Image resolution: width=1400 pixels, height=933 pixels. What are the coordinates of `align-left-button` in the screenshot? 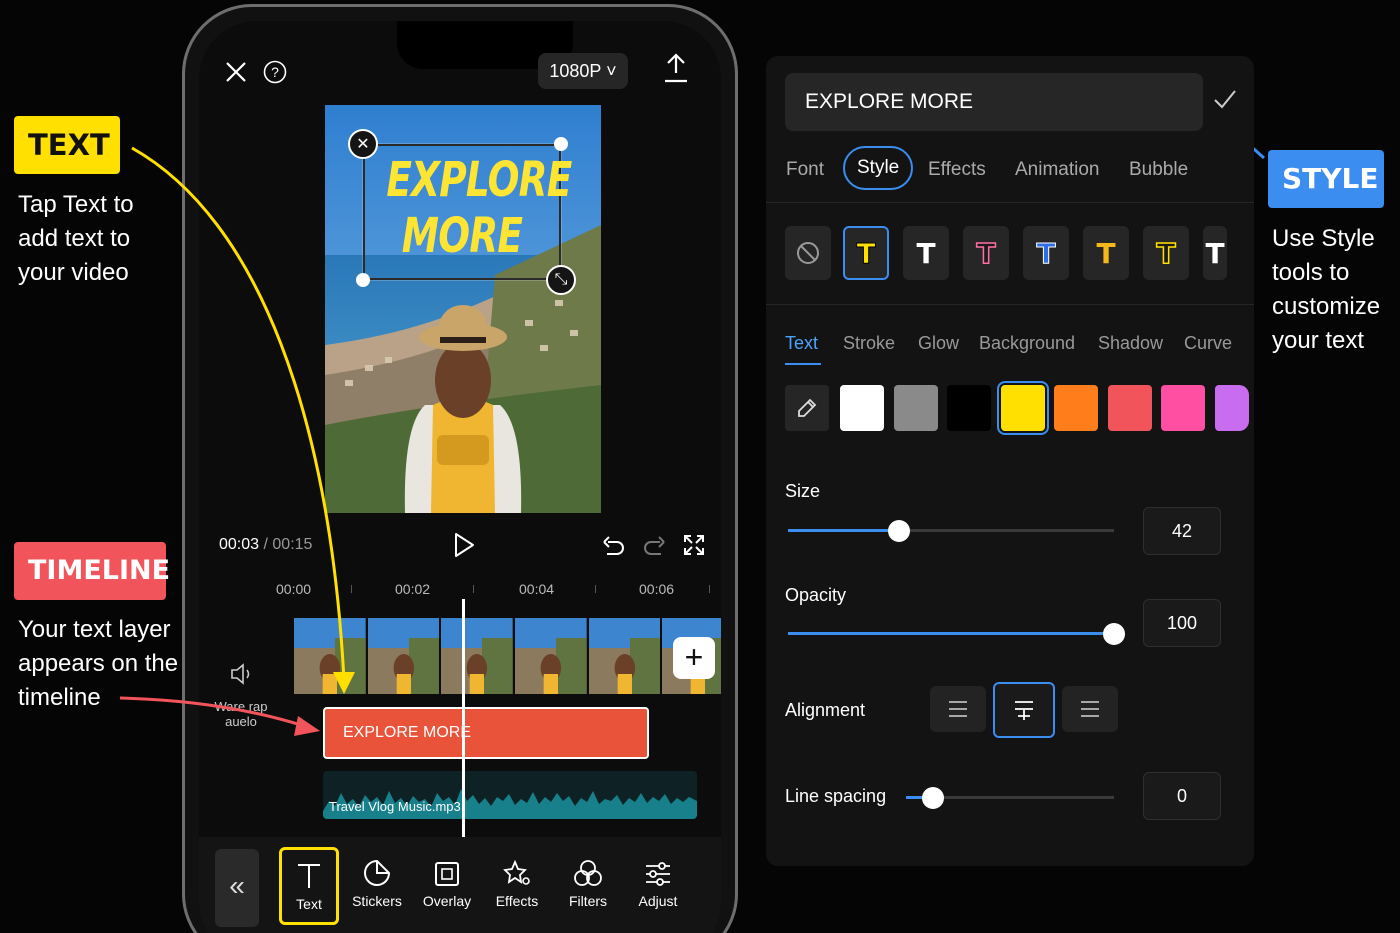 It's located at (958, 709).